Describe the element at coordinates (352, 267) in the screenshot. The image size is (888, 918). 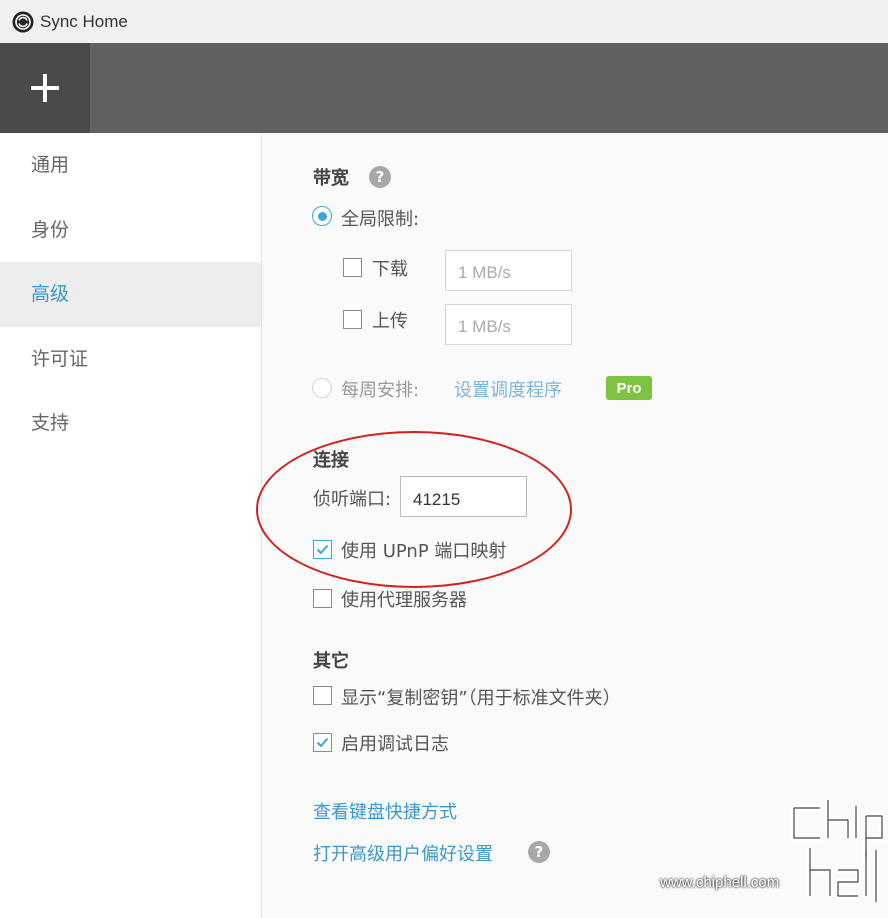
I see `download-limit-checkbox` at that location.